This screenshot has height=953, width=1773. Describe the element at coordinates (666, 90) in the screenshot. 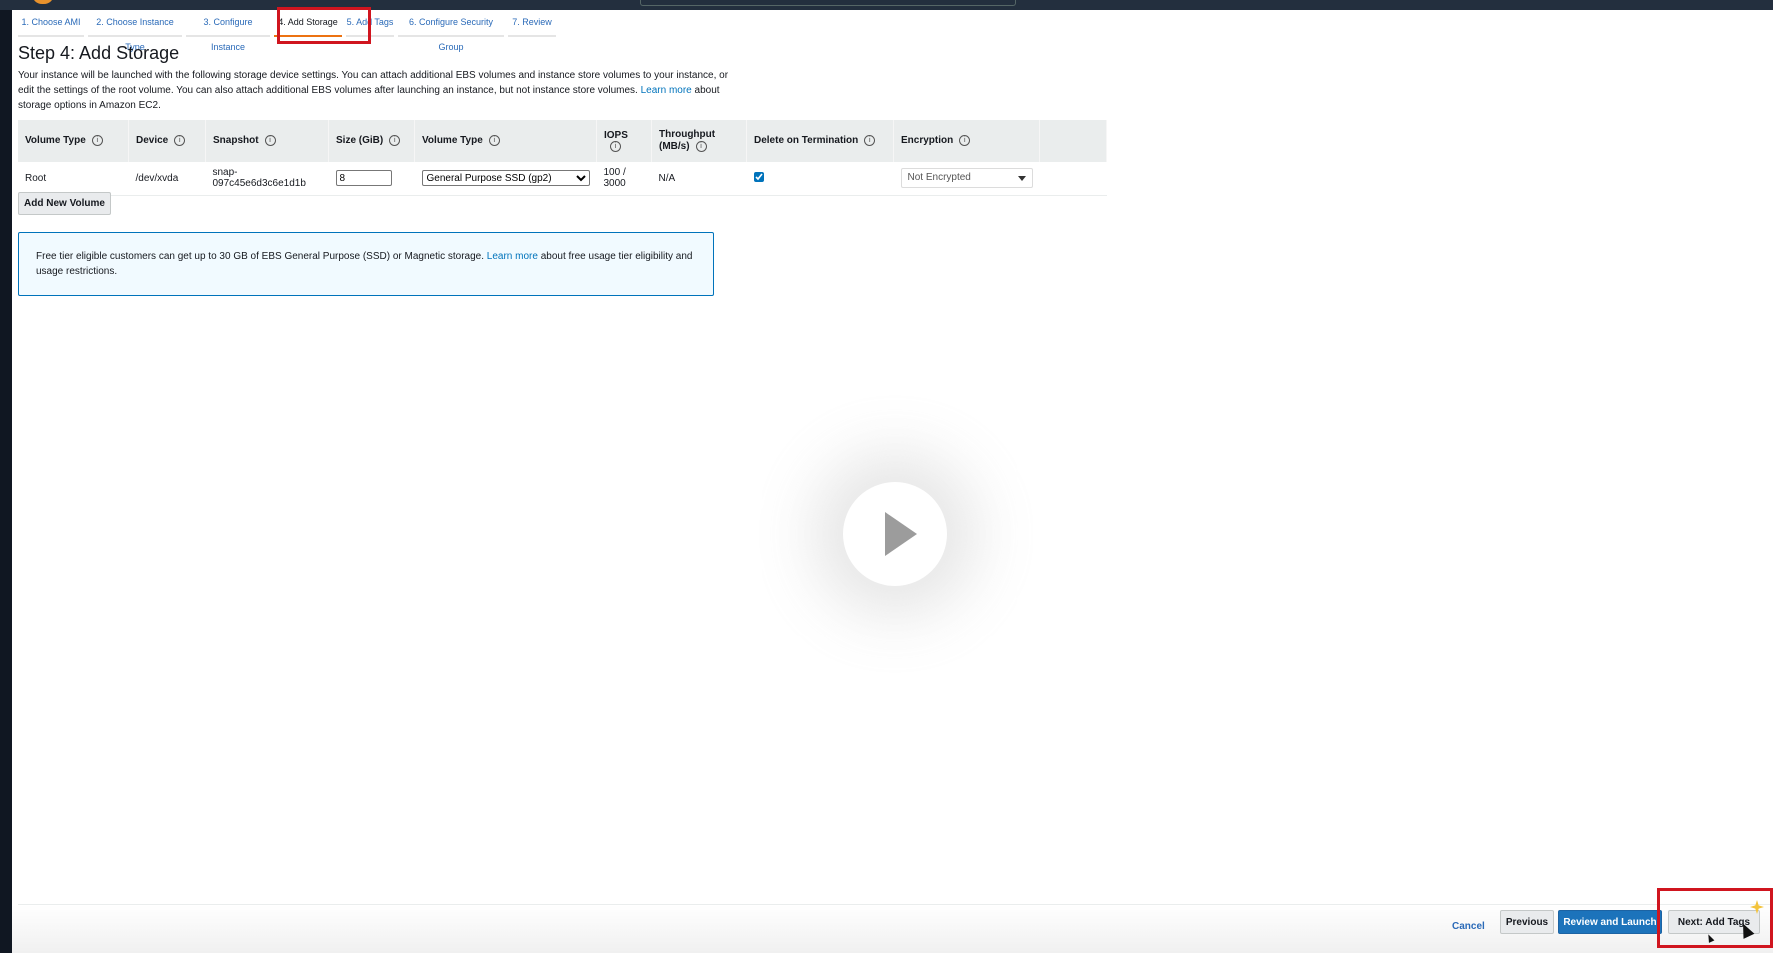

I see `learn-more-storage-link: Learn more` at that location.